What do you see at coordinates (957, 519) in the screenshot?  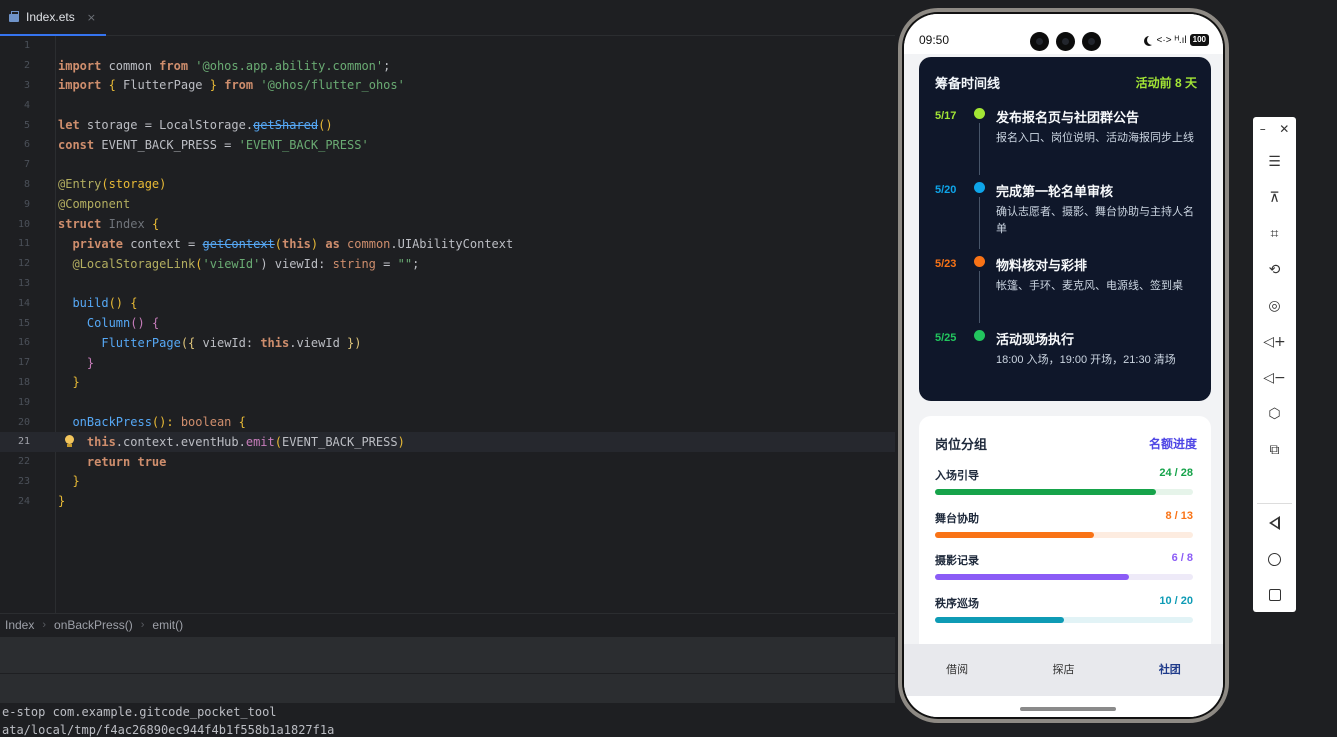 I see `role-name: 舞台协助` at bounding box center [957, 519].